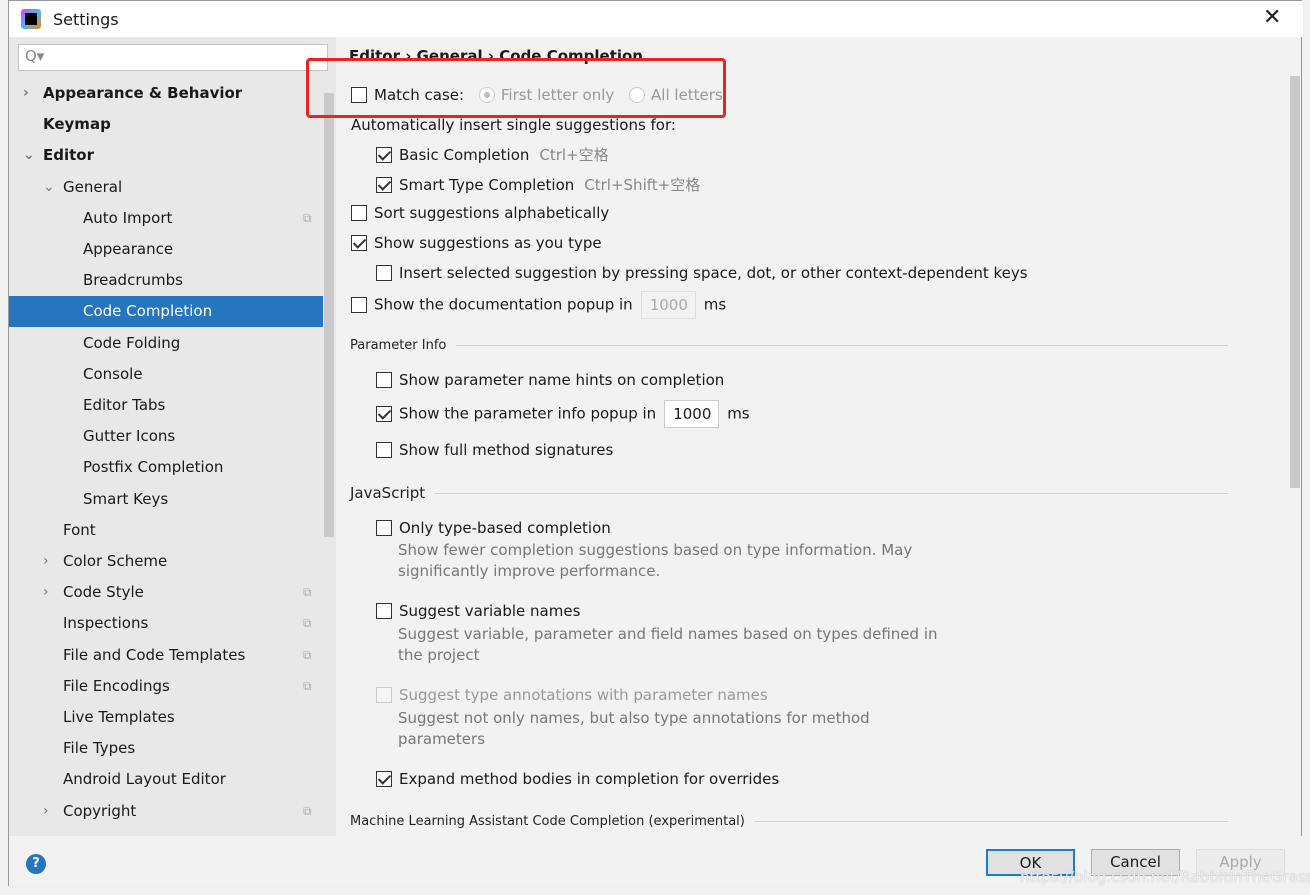 The width and height of the screenshot is (1310, 895). I want to click on tree-item: Gutter Icons, so click(166, 436).